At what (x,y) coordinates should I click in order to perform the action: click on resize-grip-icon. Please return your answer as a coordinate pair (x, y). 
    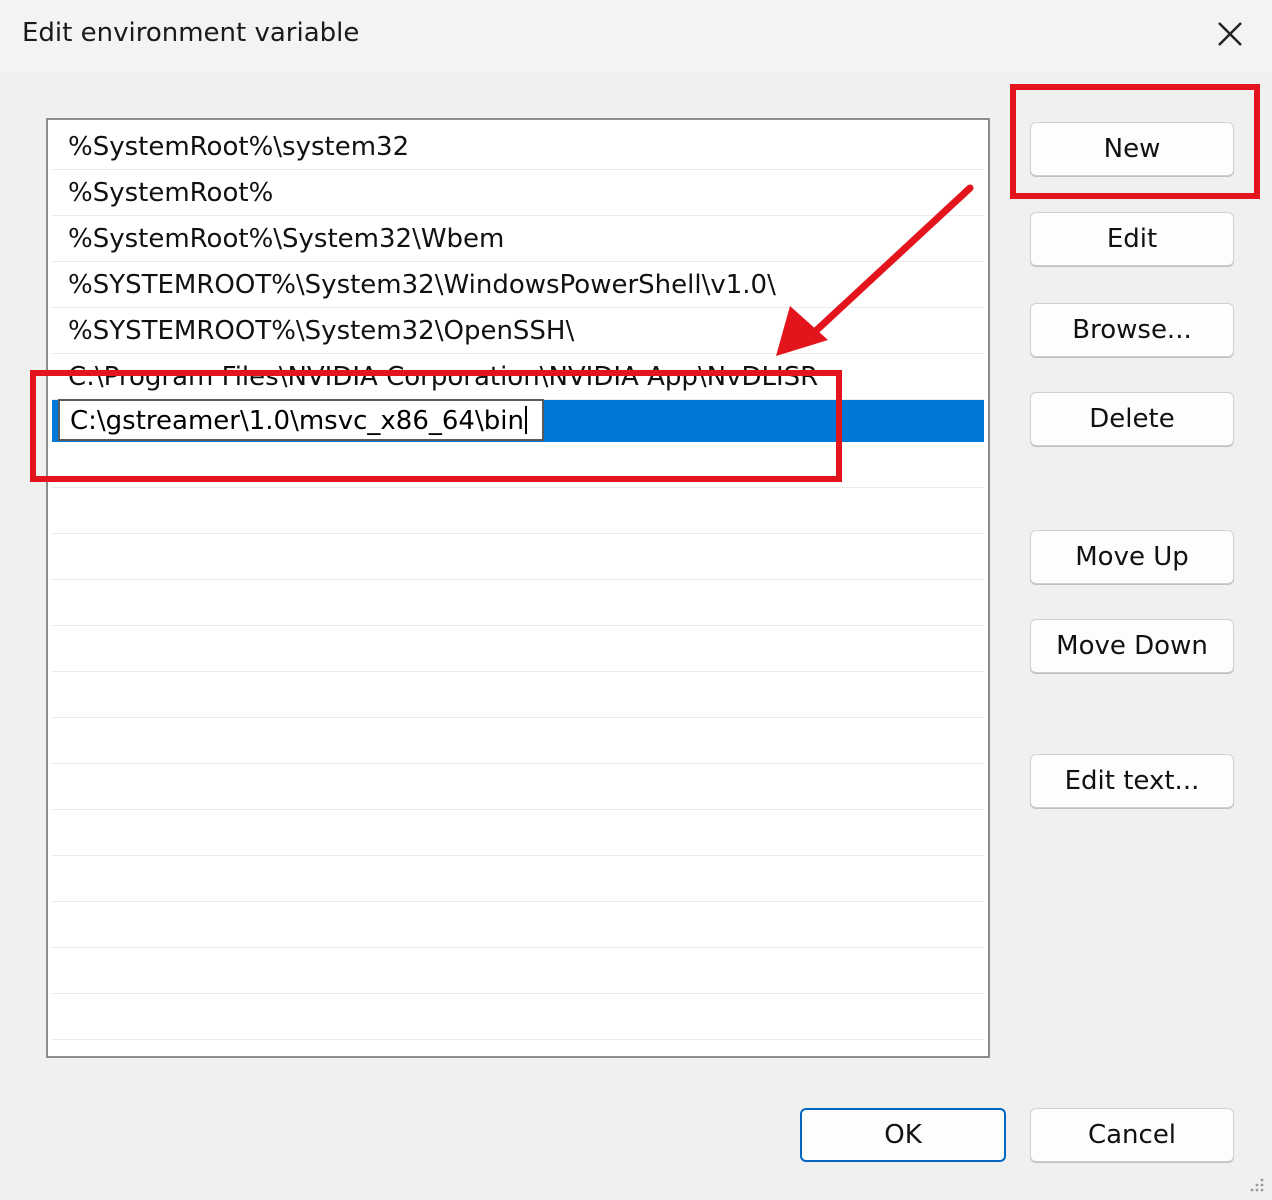
    Looking at the image, I should click on (1256, 1184).